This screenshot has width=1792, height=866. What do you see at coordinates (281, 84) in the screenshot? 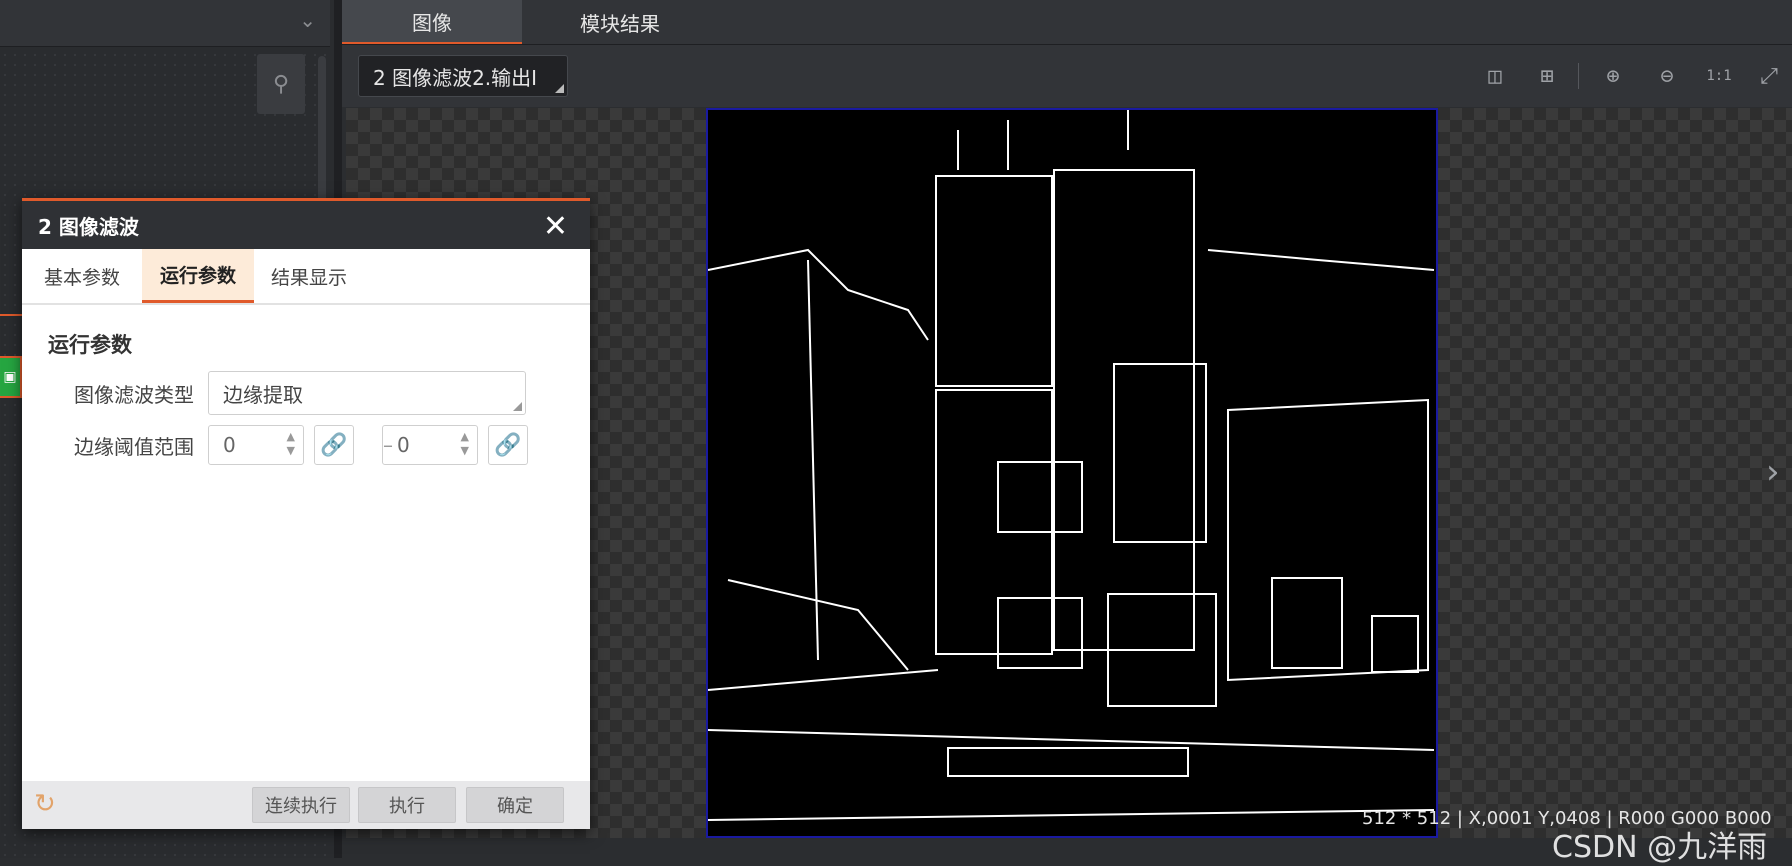
I see `search-icon: ⚲` at bounding box center [281, 84].